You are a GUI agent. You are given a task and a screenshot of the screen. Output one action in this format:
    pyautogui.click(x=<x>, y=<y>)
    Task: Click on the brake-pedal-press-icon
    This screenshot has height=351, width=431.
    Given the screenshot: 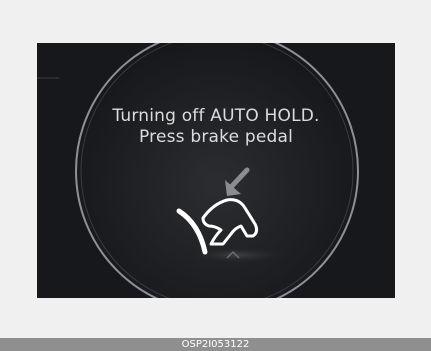 What is the action you would take?
    pyautogui.click(x=217, y=213)
    